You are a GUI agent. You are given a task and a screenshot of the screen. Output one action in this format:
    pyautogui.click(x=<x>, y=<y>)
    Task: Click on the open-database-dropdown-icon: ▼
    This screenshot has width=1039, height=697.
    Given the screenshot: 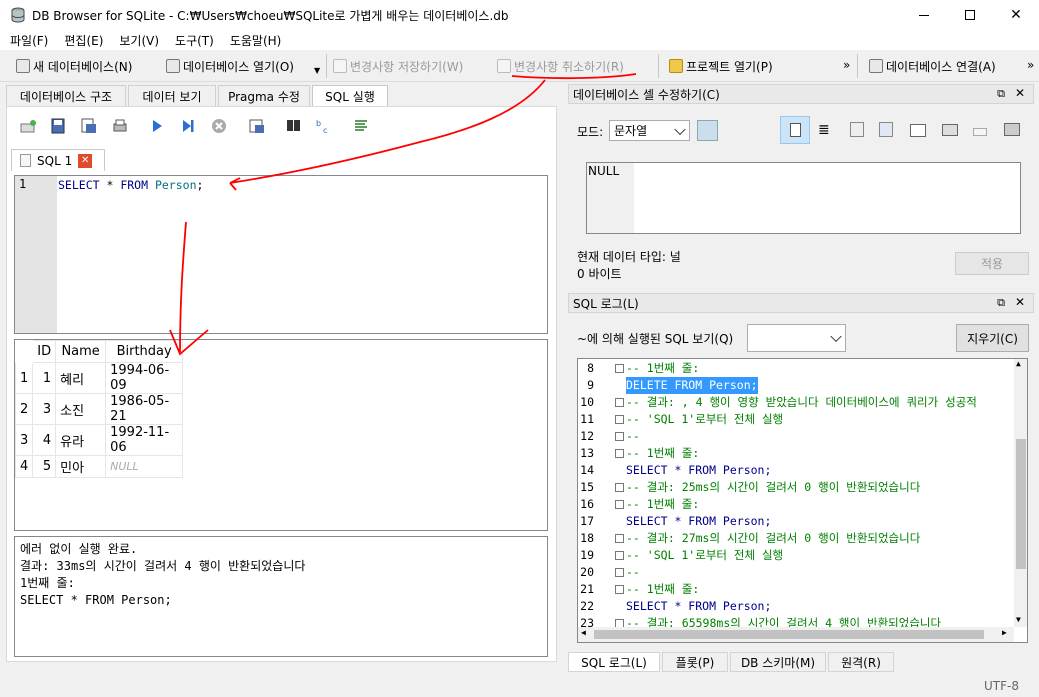 What is the action you would take?
    pyautogui.click(x=317, y=70)
    